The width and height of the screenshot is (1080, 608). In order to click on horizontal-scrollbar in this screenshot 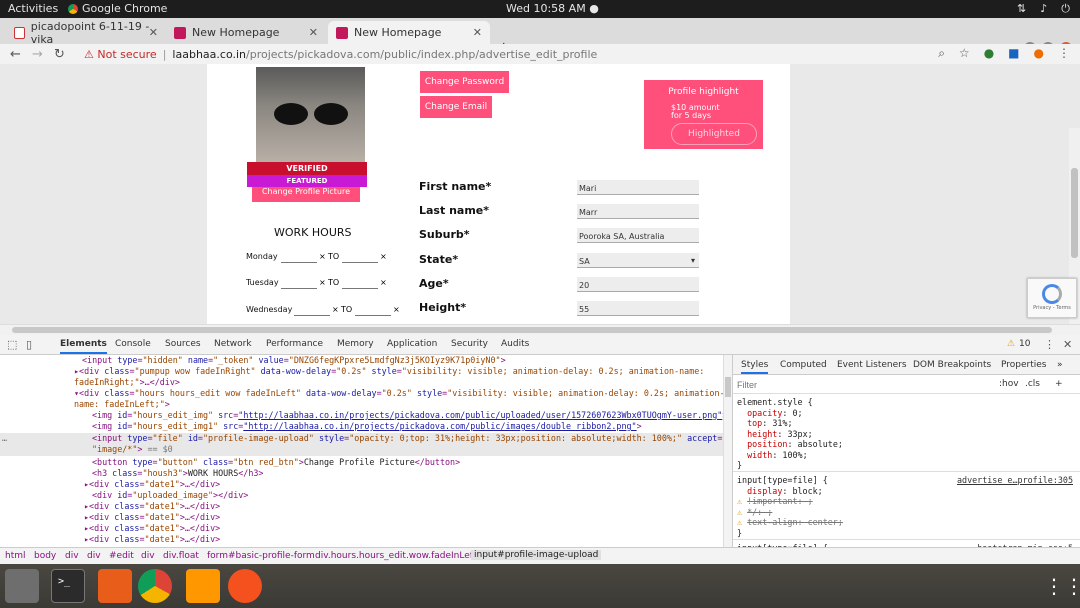, I will do `click(540, 329)`.